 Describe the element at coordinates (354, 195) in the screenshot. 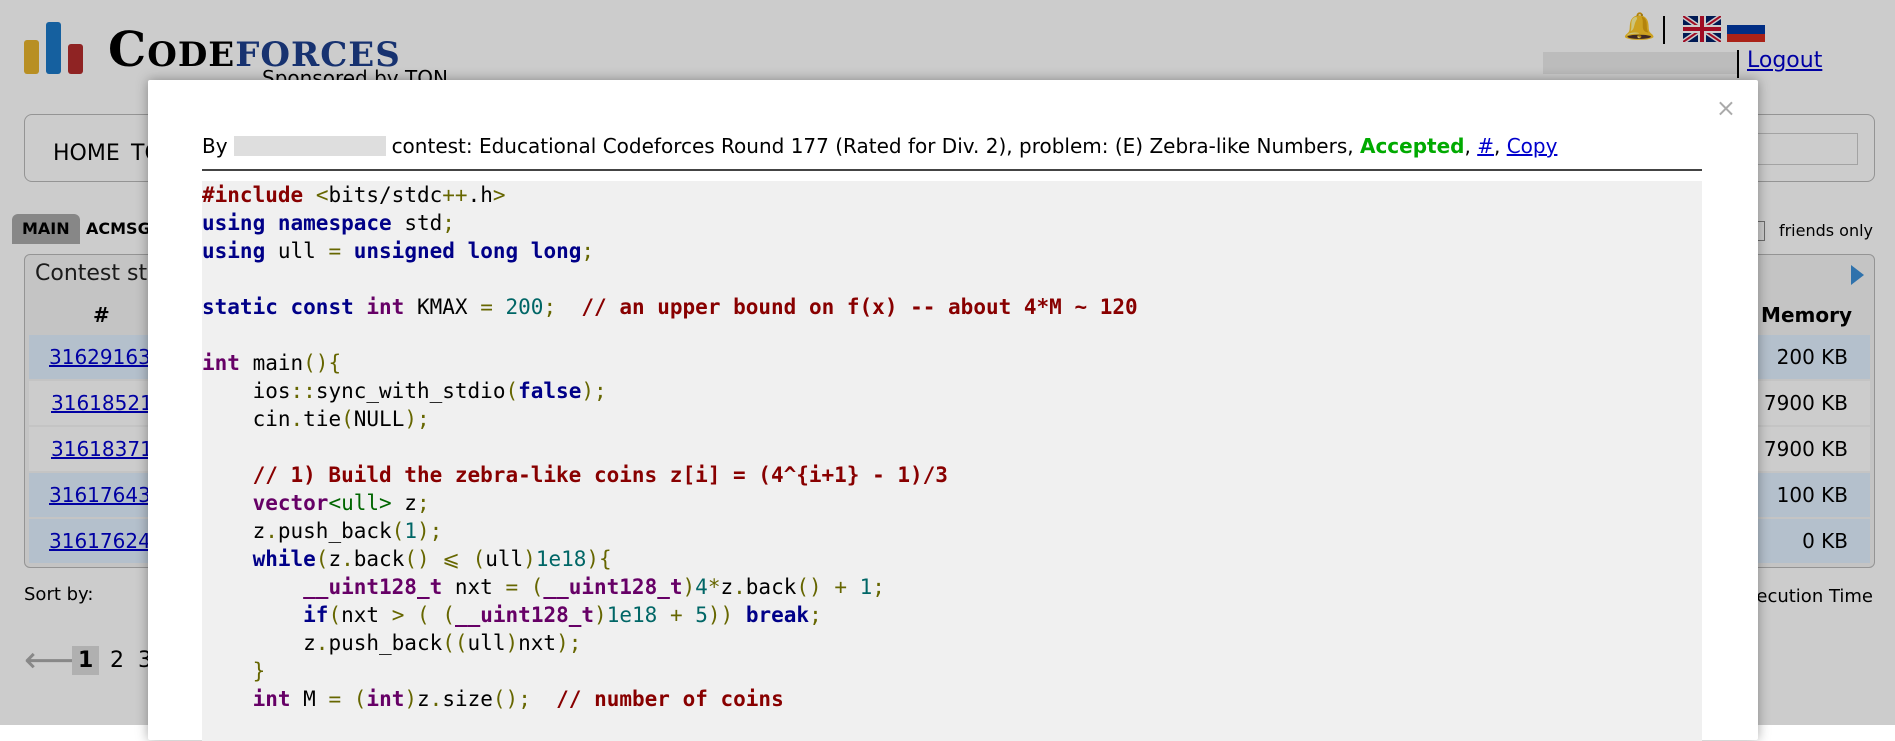

I see `code-line-1: #include <bits/stdc++.h>` at that location.